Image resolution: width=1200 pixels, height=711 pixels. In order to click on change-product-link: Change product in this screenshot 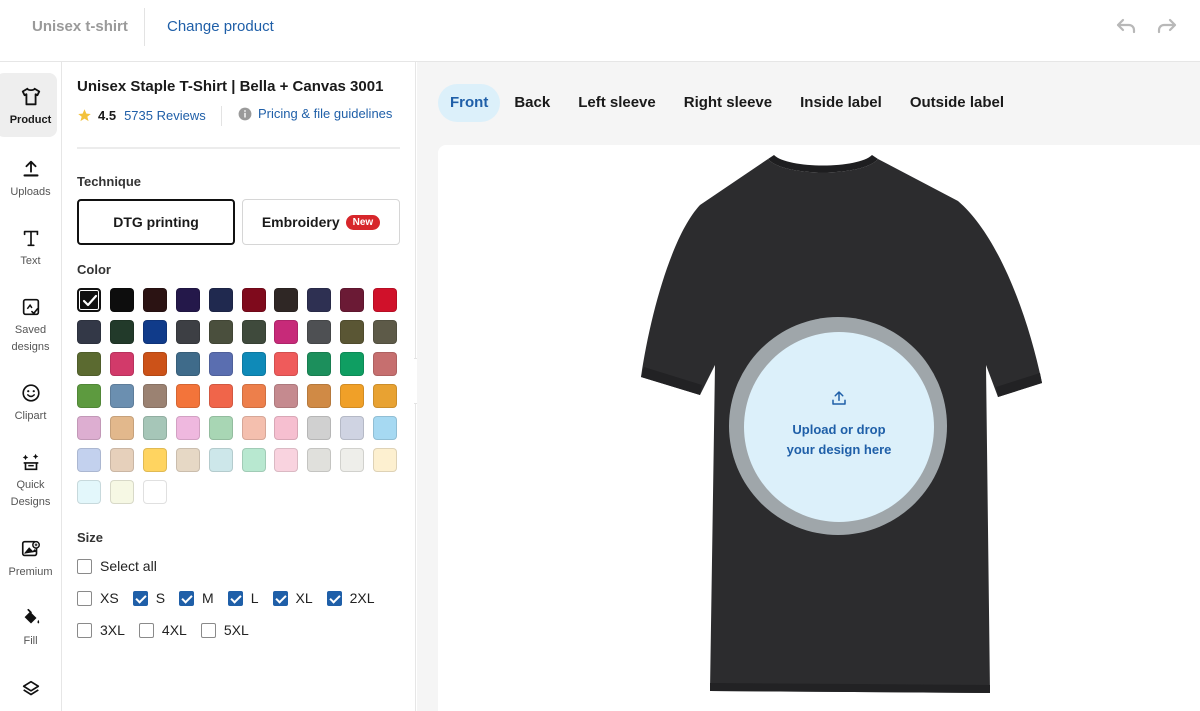, I will do `click(220, 26)`.